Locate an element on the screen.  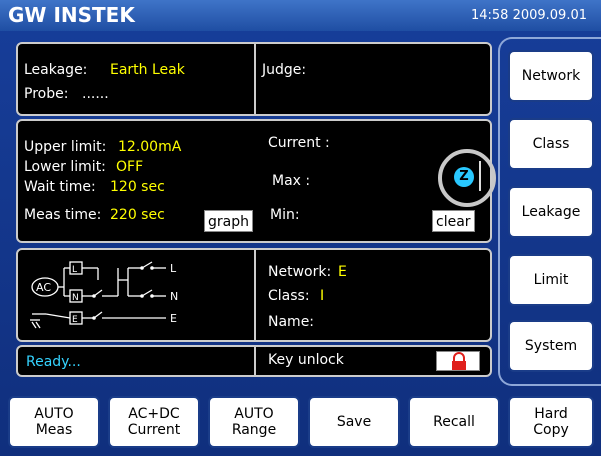
current-label: Current : is located at coordinates (299, 143).